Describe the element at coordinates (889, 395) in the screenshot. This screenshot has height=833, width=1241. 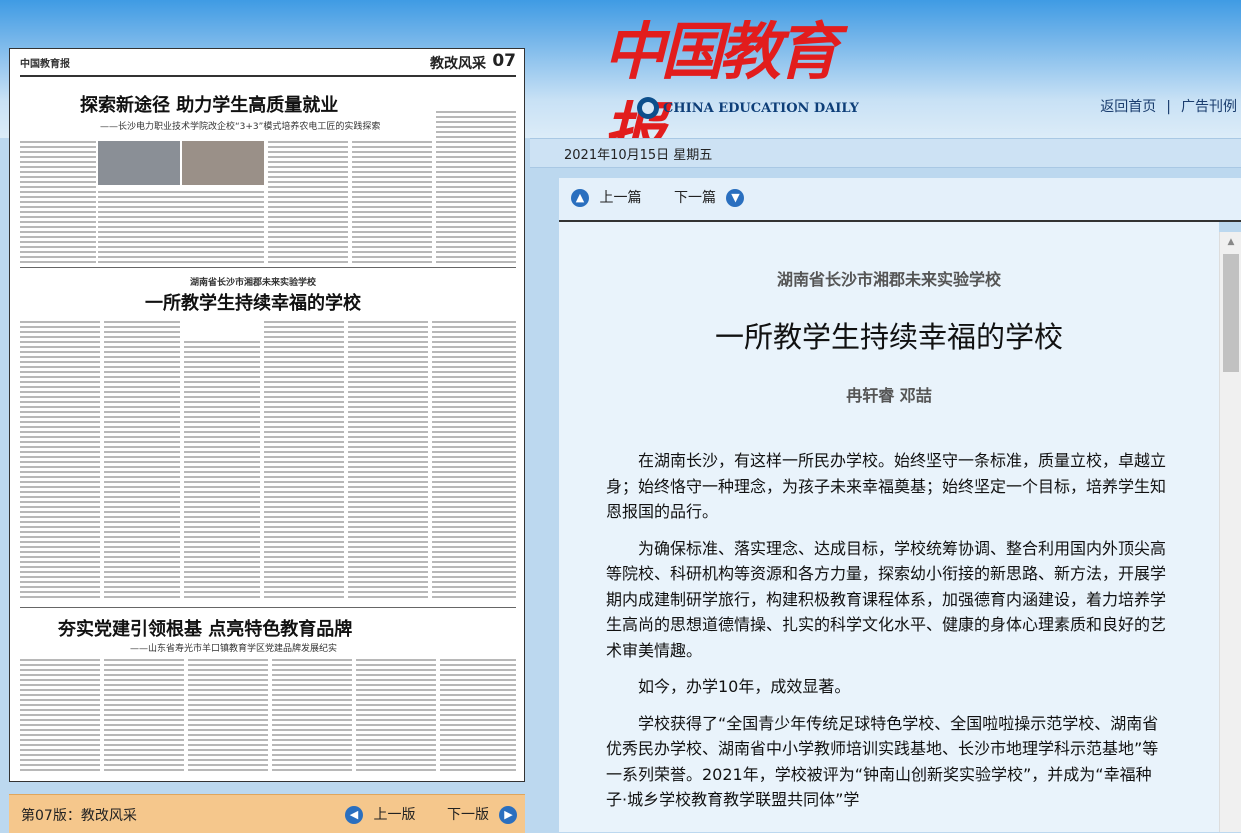
I see `article-authors: 冉轩睿 邓喆` at that location.